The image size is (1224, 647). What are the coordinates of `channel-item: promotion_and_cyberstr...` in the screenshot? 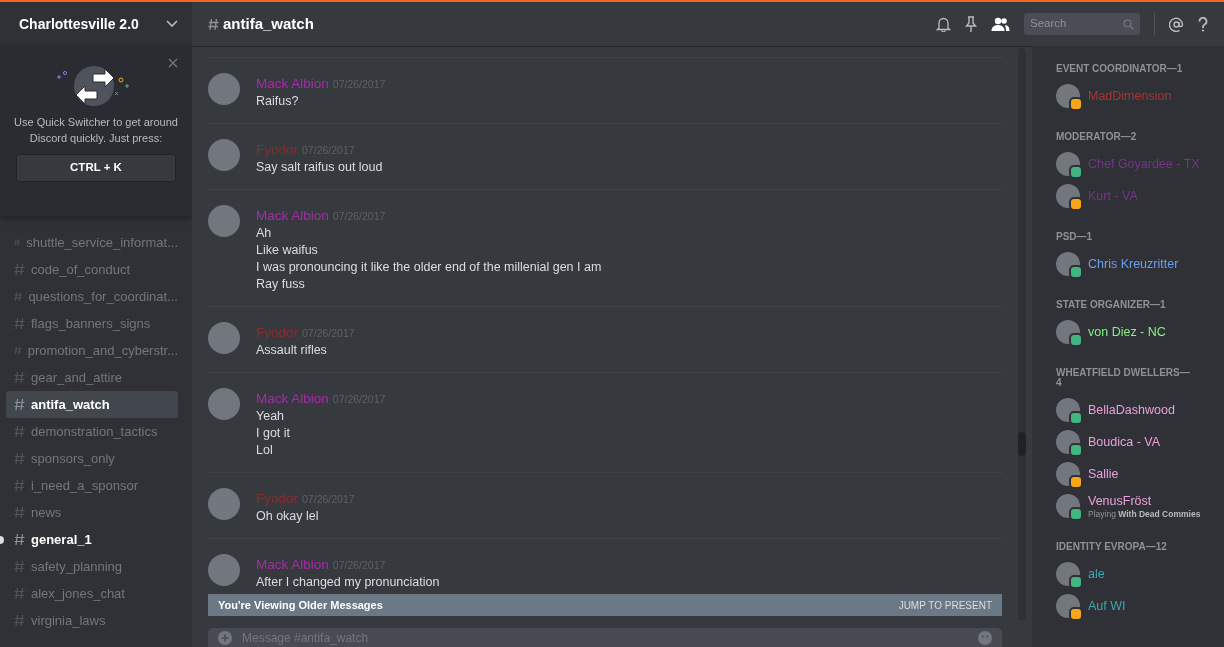 It's located at (92, 350).